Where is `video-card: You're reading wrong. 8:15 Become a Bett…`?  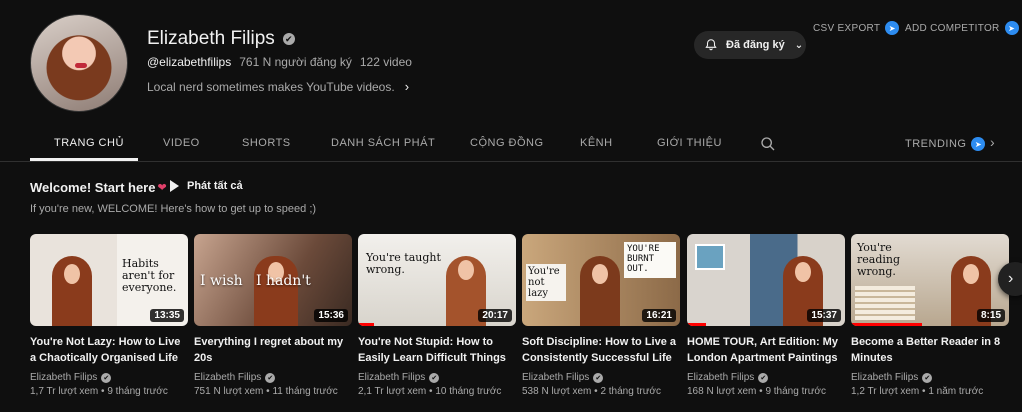
video-card: You're reading wrong. 8:15 Become a Bett… is located at coordinates (930, 315).